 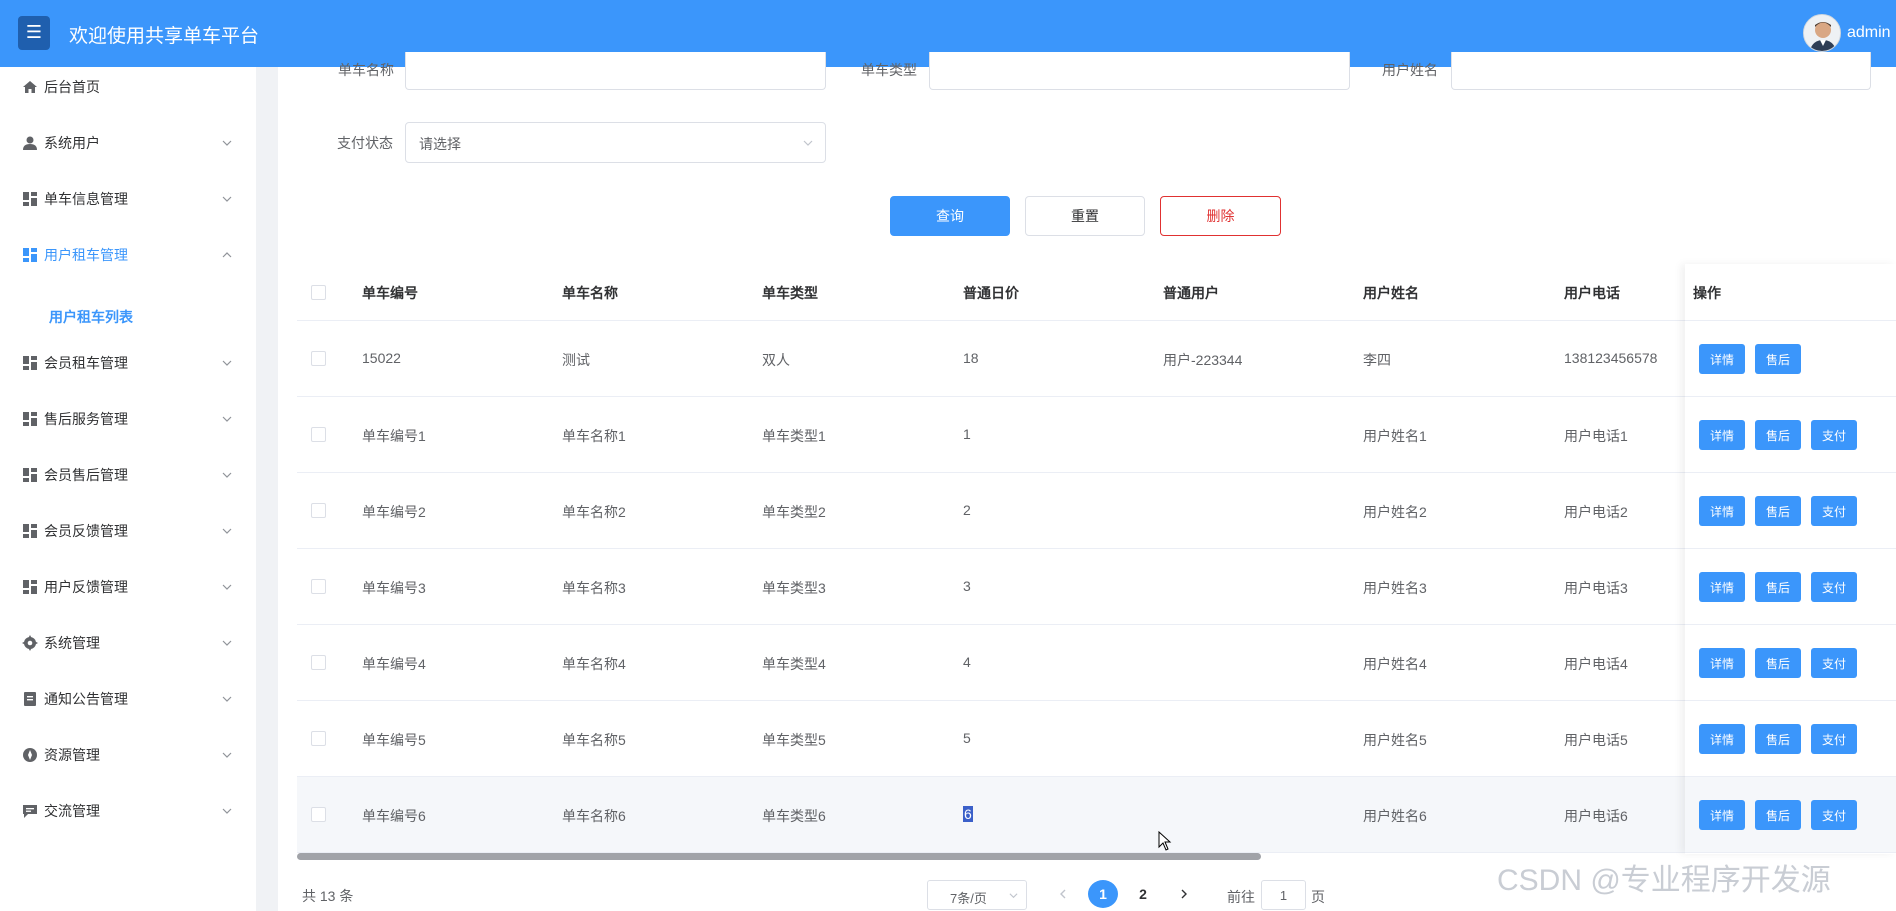 What do you see at coordinates (128, 87) in the screenshot?
I see `sidebar-item-1: 后台首页` at bounding box center [128, 87].